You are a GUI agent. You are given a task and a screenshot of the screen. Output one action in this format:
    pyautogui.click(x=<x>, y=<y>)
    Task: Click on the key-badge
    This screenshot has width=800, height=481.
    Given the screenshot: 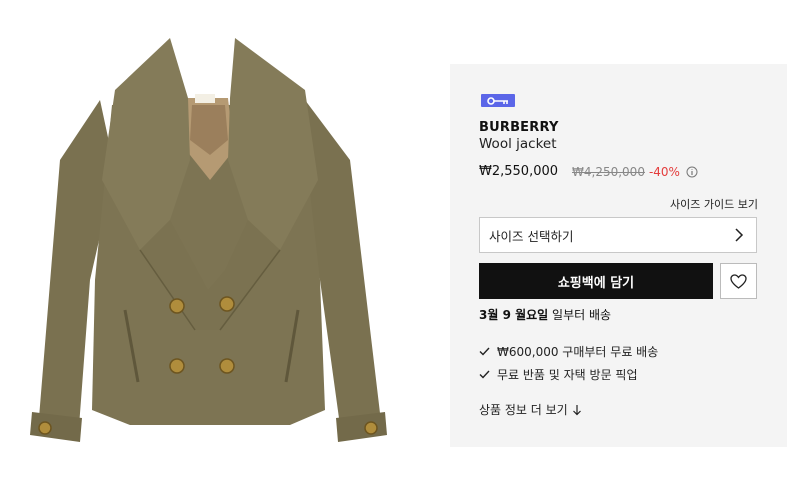 What is the action you would take?
    pyautogui.click(x=498, y=100)
    